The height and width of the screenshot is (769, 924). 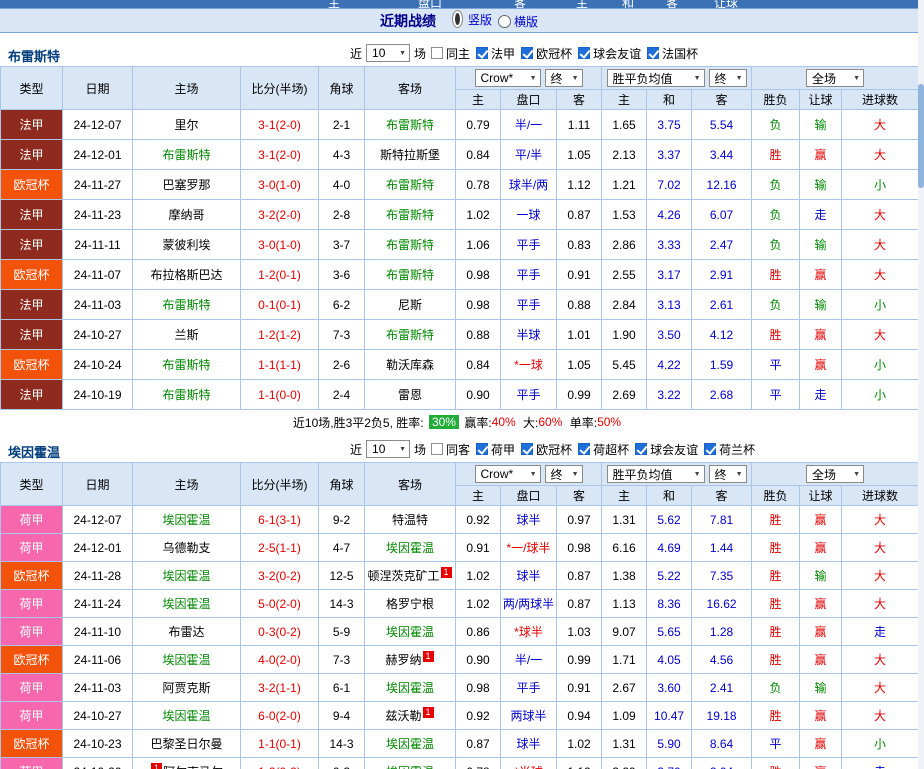 I want to click on home-team-name: 摩纳哥, so click(x=186, y=215).